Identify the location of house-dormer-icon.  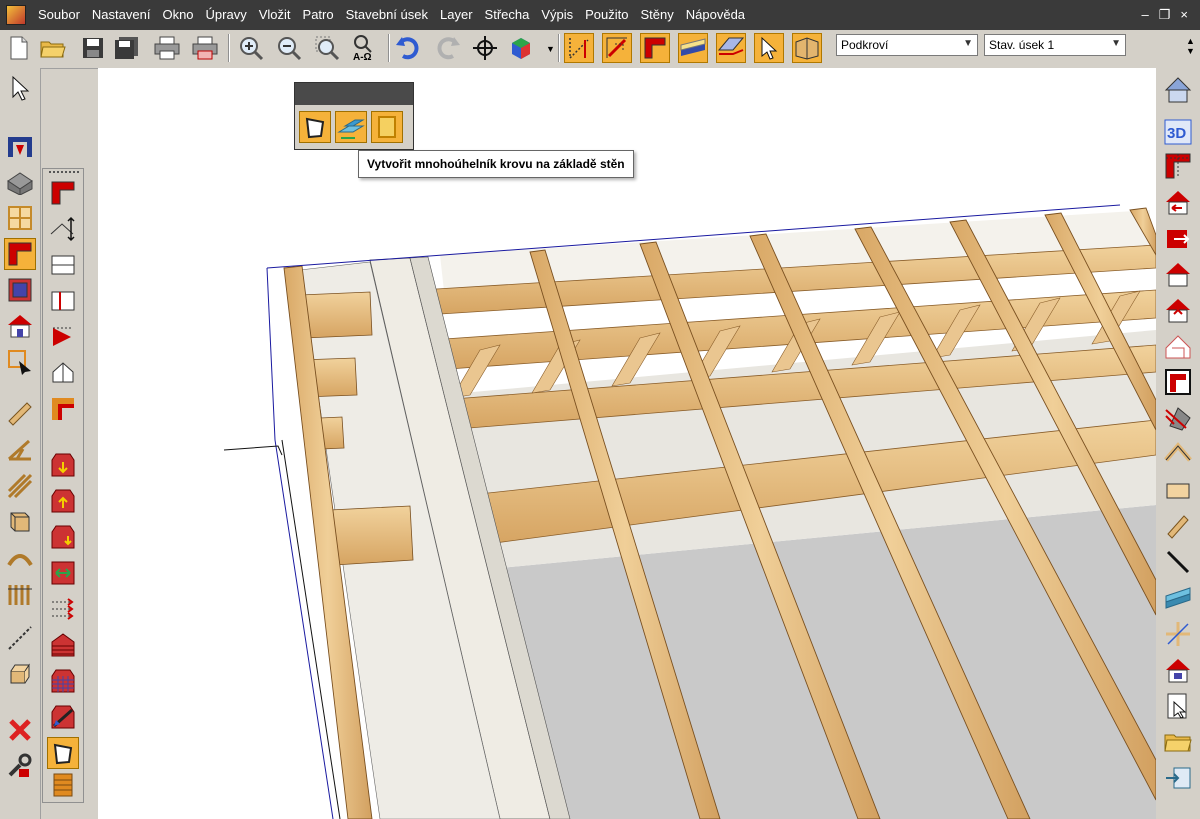
(1178, 310).